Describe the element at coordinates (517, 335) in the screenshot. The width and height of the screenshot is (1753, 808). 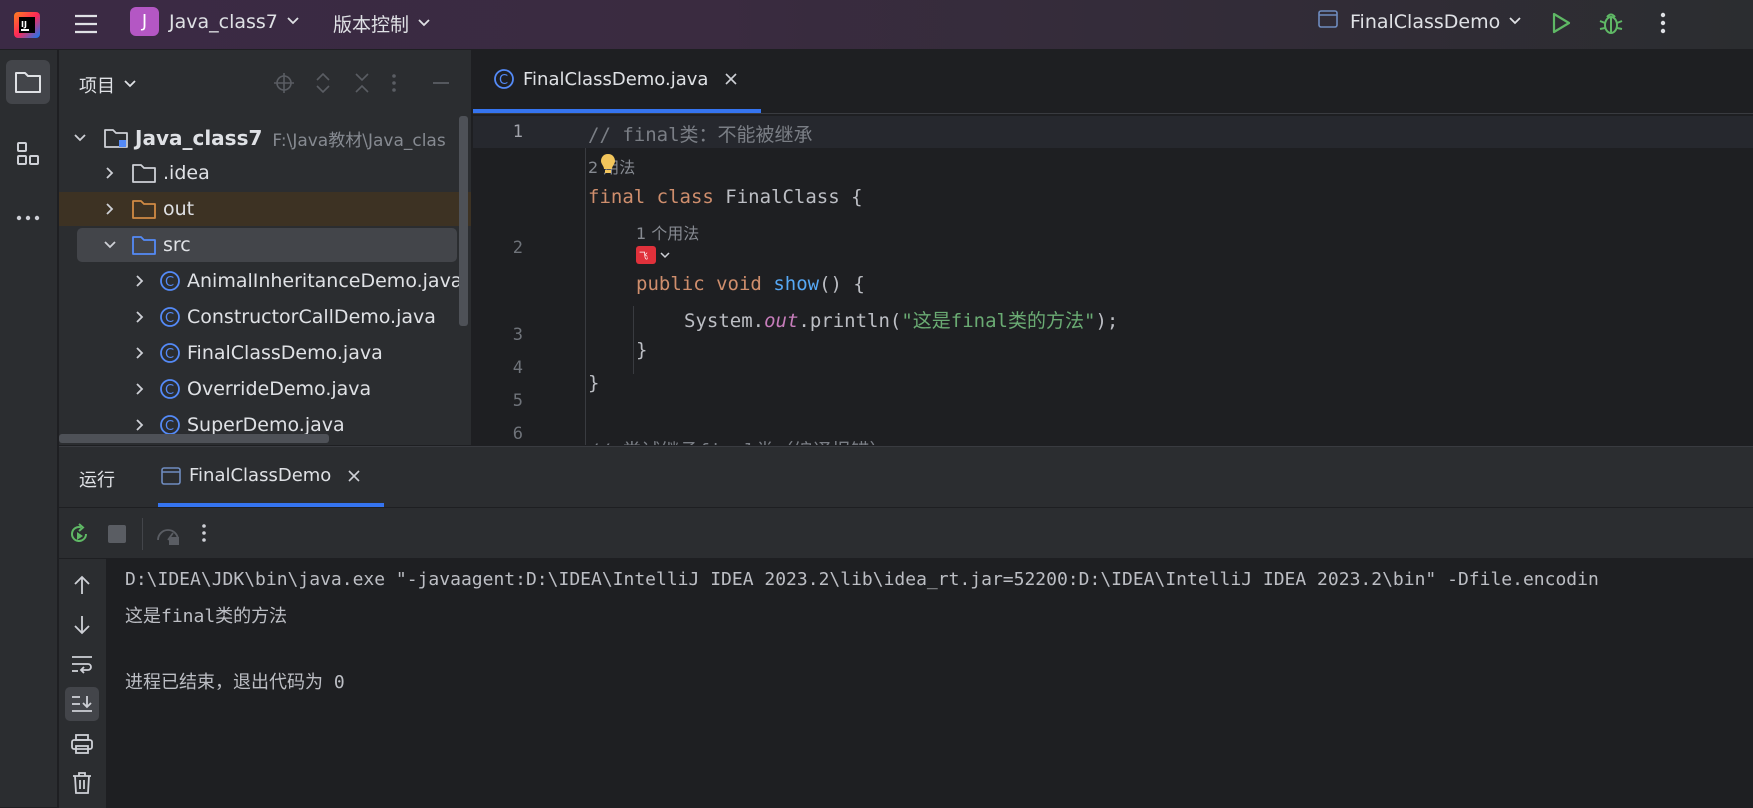
I see `line-number: 3` at that location.